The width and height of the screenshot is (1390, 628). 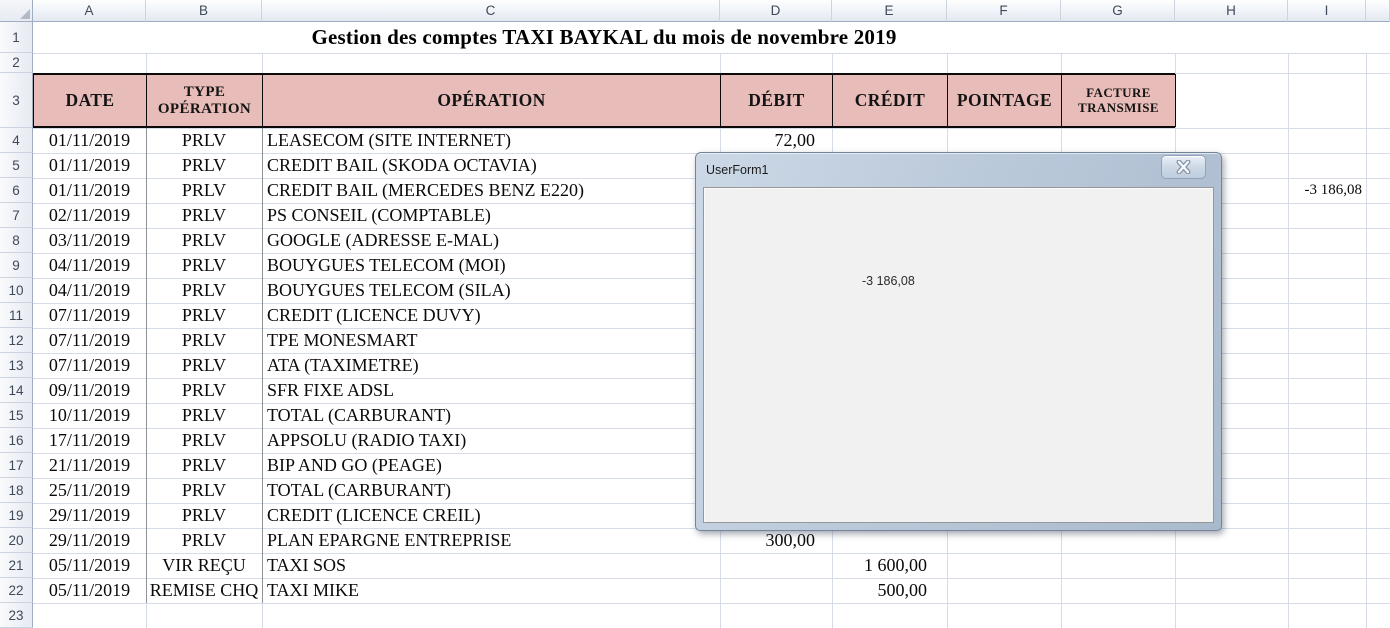 I want to click on cell-date-A8: 03/11/2019, so click(x=89, y=240).